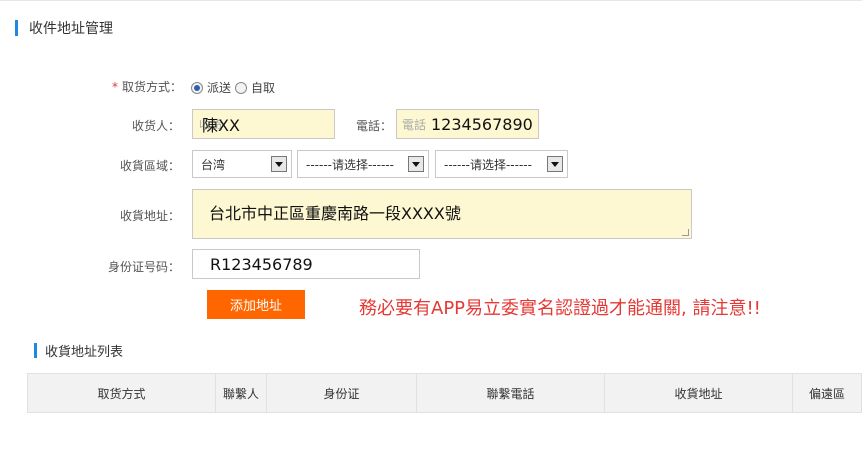 The height and width of the screenshot is (463, 862). Describe the element at coordinates (431, 0) in the screenshot. I see `top-divider` at that location.